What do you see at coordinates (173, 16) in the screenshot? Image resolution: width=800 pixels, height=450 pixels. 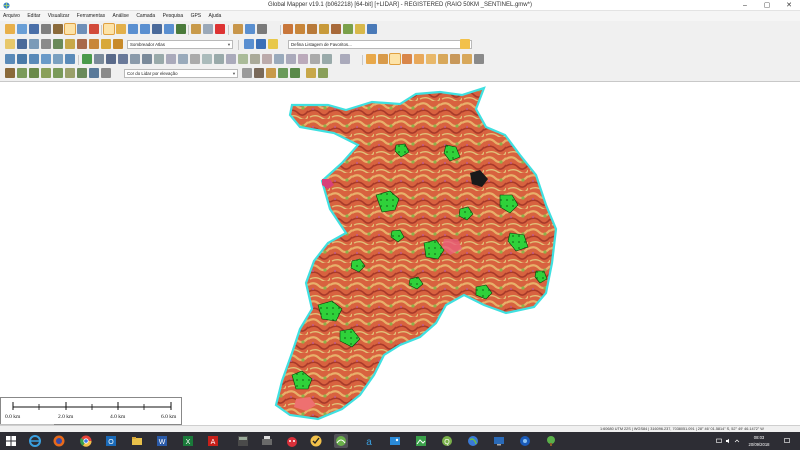 I see `menu-pesquisa: Pesquisa` at bounding box center [173, 16].